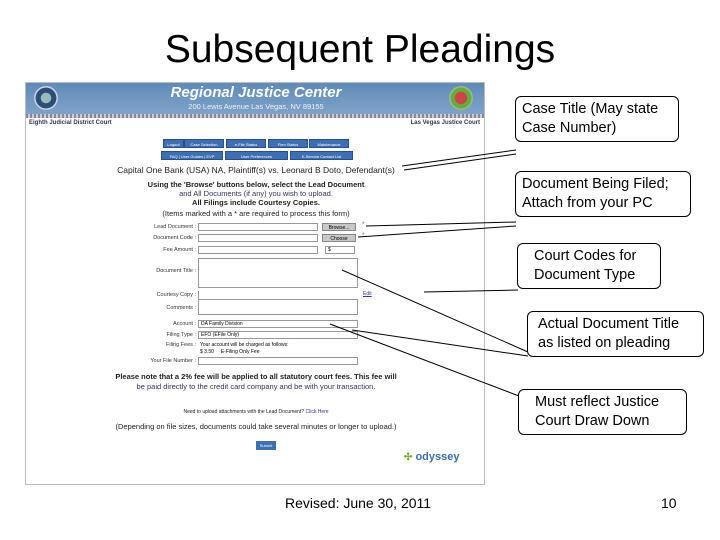 The image size is (720, 540). I want to click on callout-draw-down: Must reflect Justice Court Draw Down, so click(602, 412).